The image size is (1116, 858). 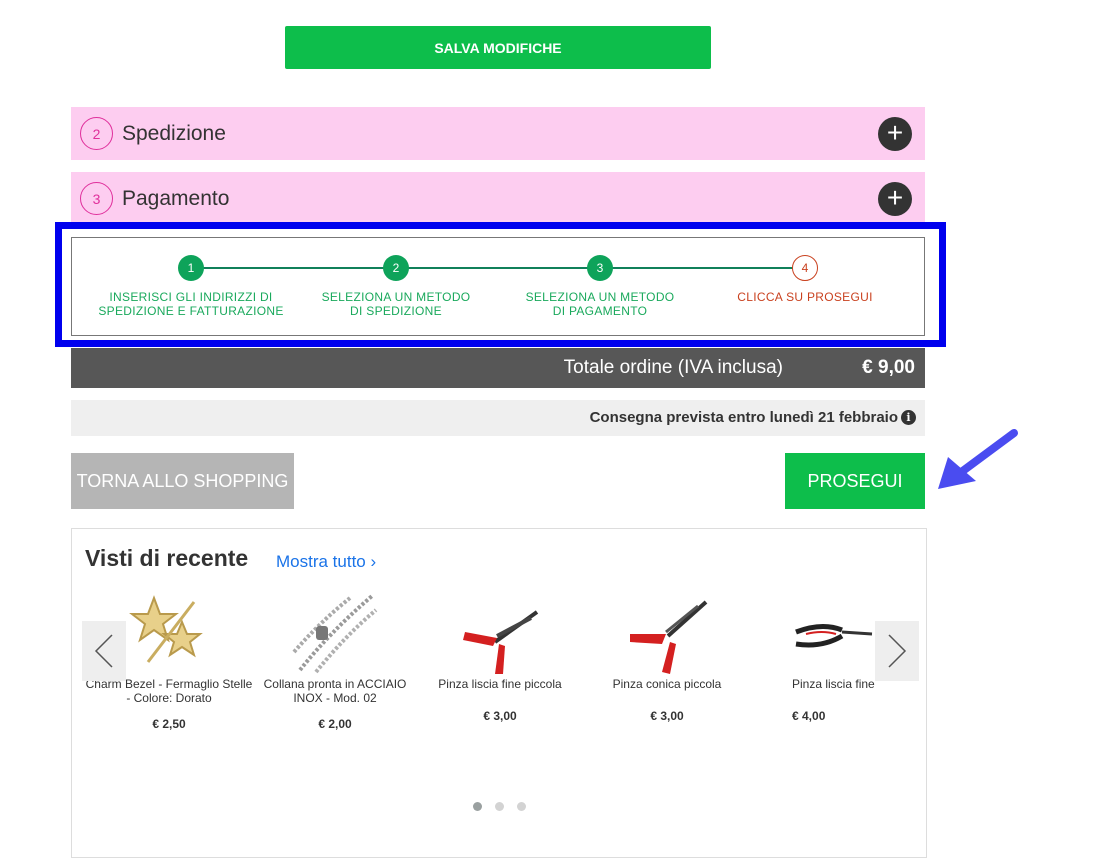 I want to click on product-card: Pinza liscia fine piccola € 3,00, so click(x=500, y=656).